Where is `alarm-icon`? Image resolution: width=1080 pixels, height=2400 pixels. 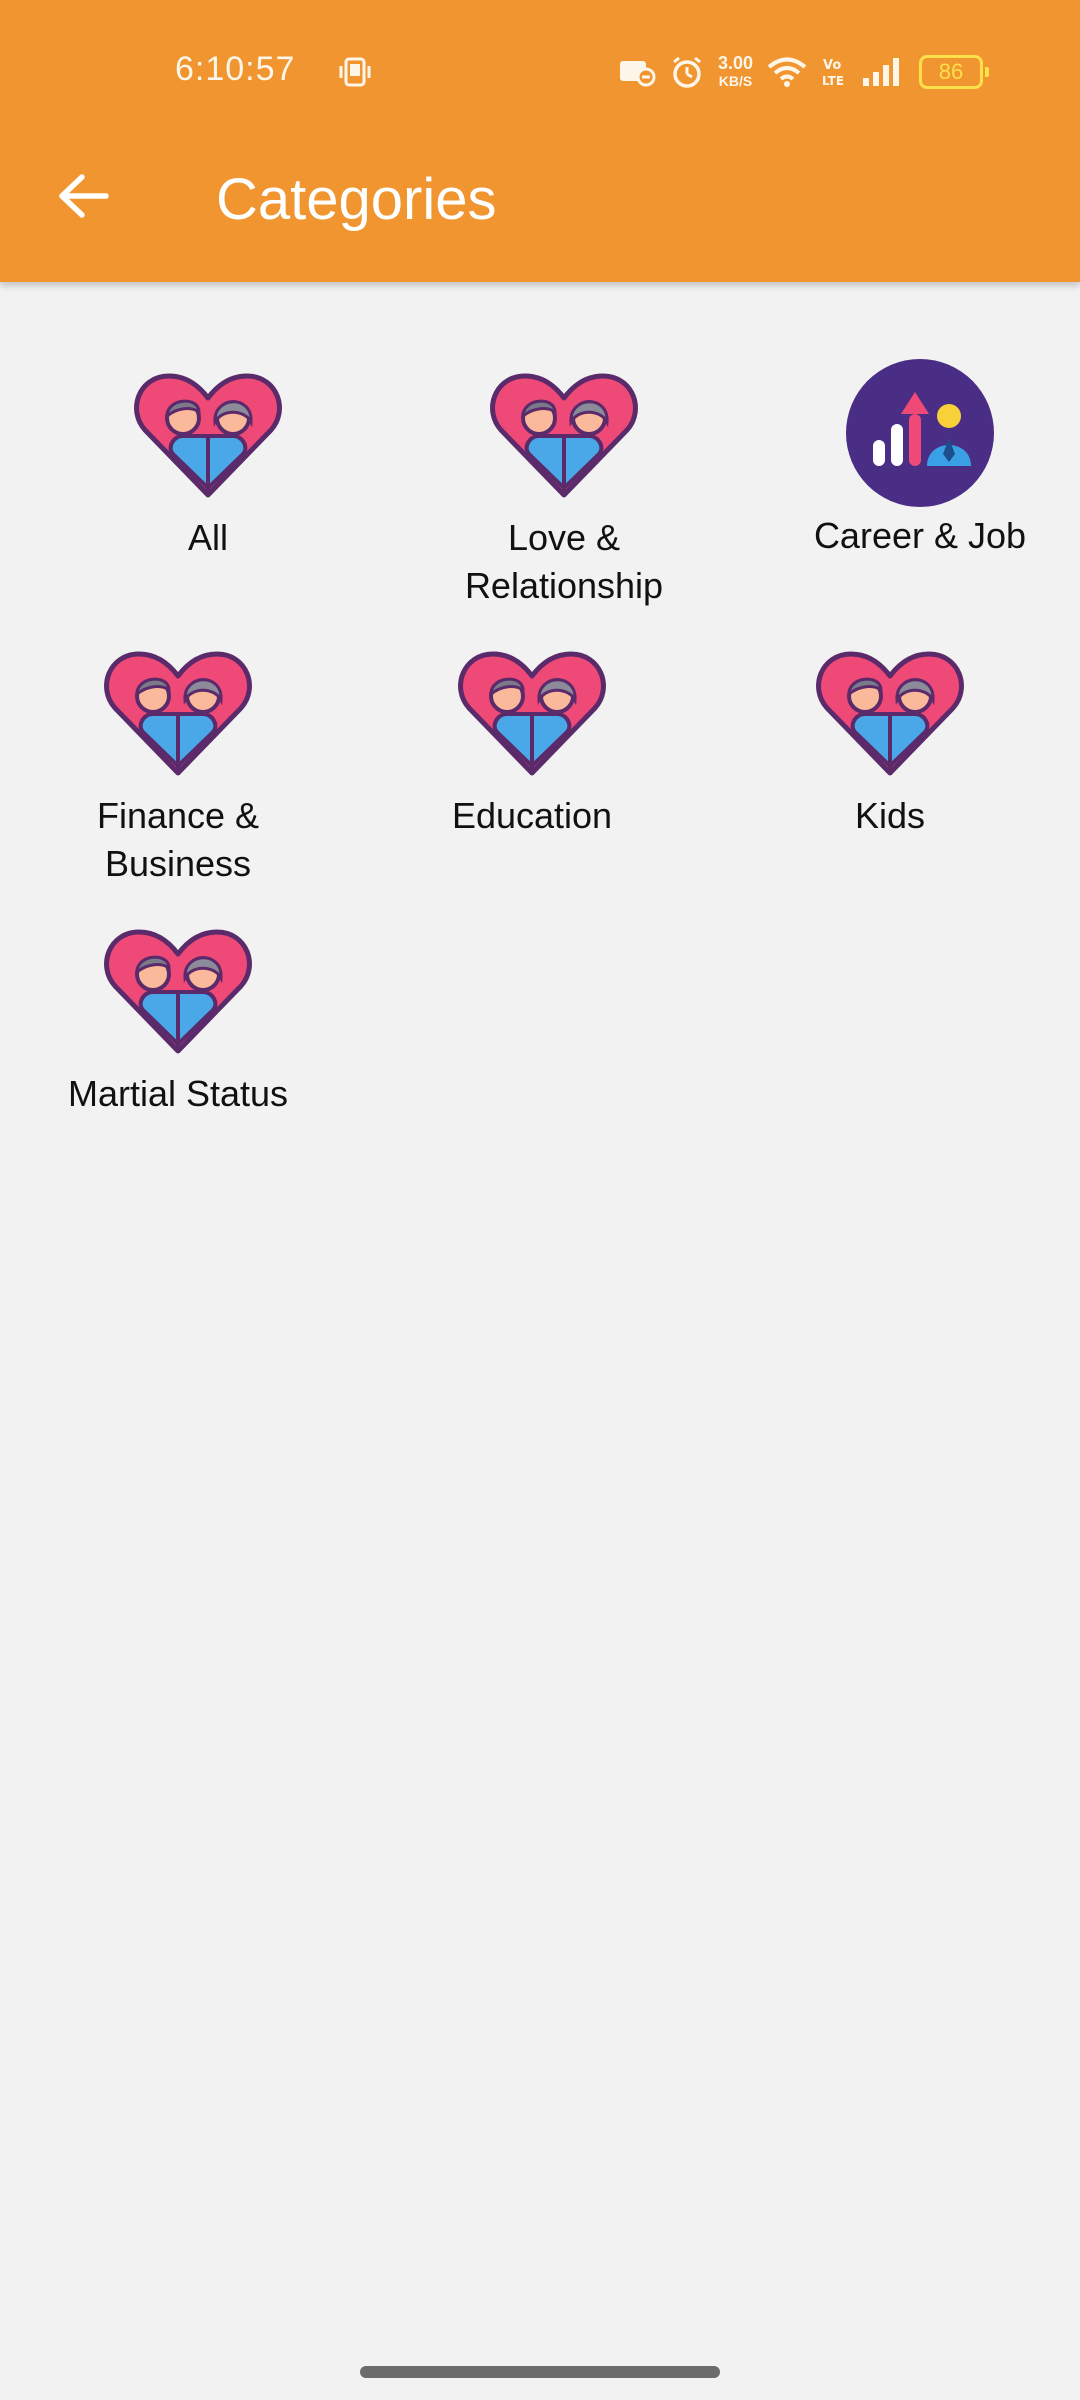 alarm-icon is located at coordinates (687, 72).